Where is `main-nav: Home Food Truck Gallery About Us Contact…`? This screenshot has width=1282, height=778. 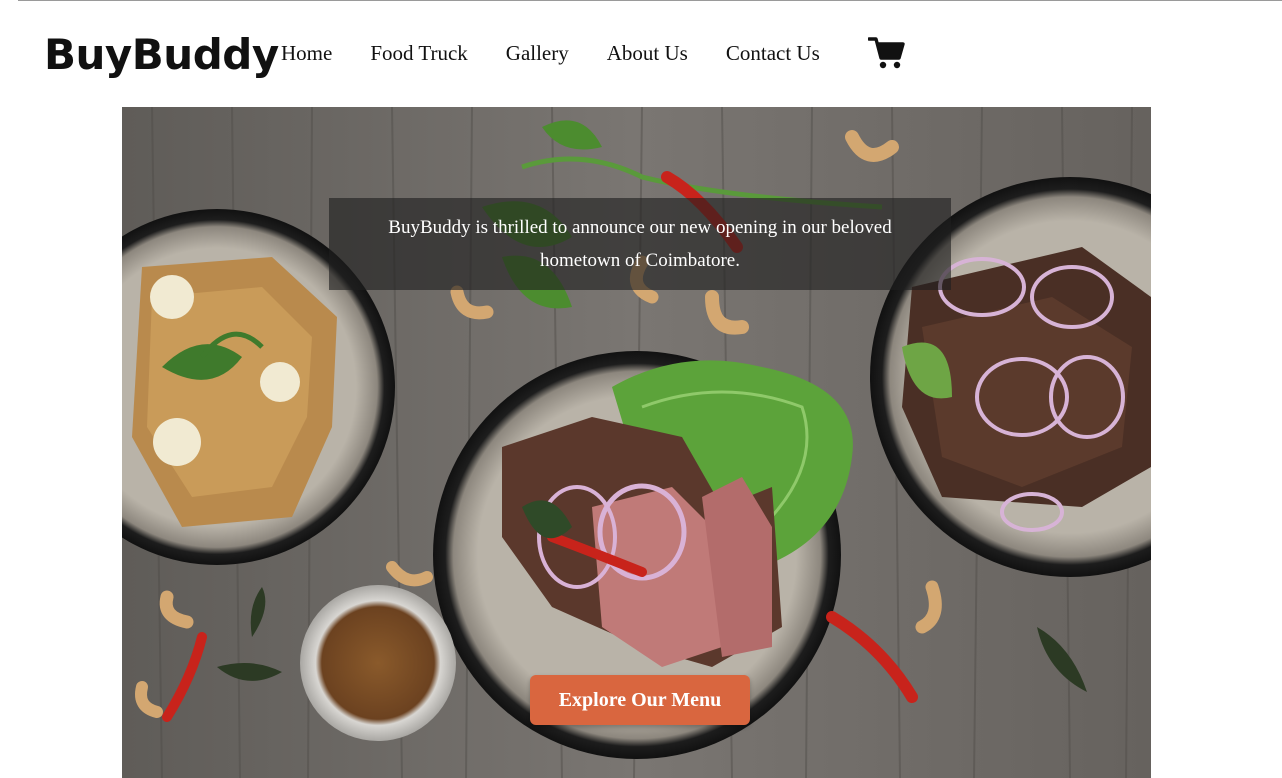
main-nav: Home Food Truck Gallery About Us Contact… is located at coordinates (569, 53).